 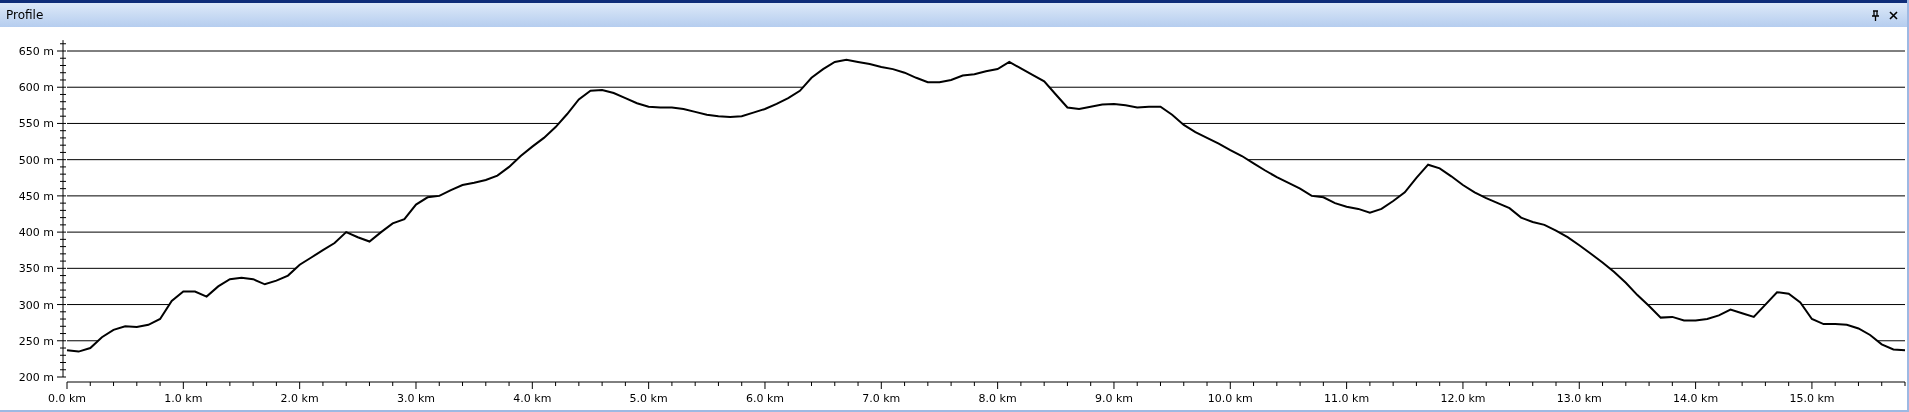 What do you see at coordinates (997, 398) in the screenshot?
I see `axis-label: 8.0 km` at bounding box center [997, 398].